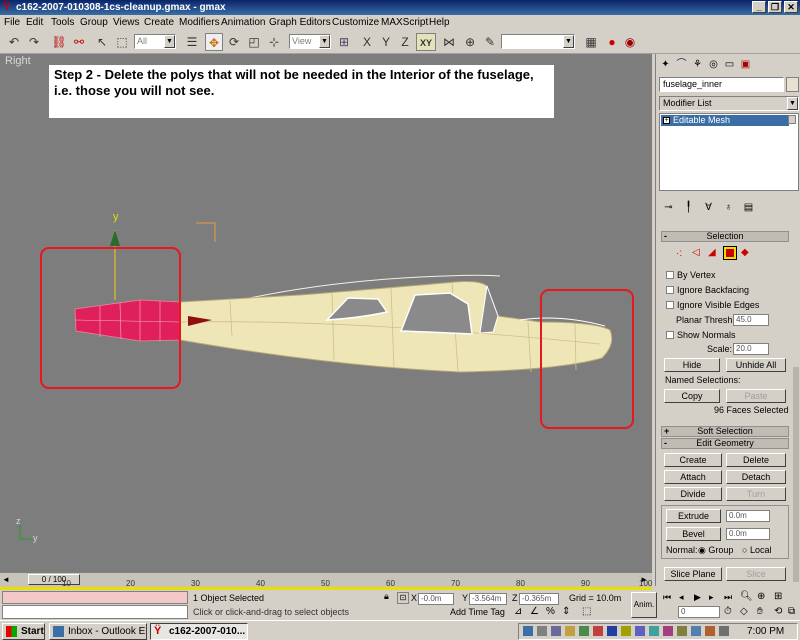 The width and height of the screenshot is (800, 640). I want to click on menu-file: File, so click(12, 22).